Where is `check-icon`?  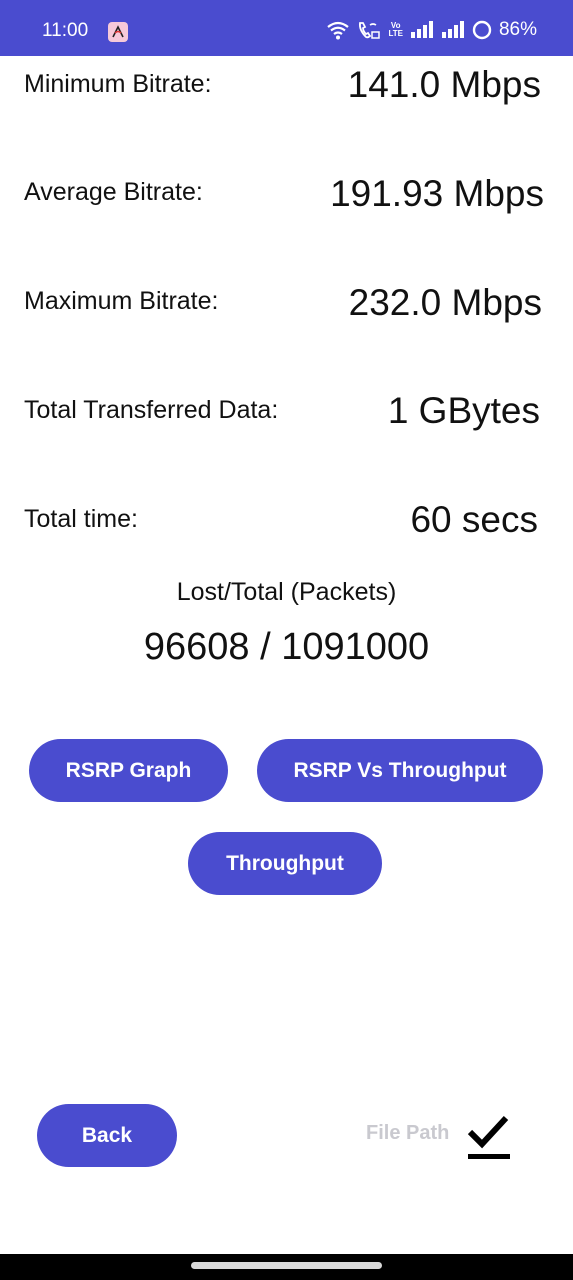 check-icon is located at coordinates (489, 1139).